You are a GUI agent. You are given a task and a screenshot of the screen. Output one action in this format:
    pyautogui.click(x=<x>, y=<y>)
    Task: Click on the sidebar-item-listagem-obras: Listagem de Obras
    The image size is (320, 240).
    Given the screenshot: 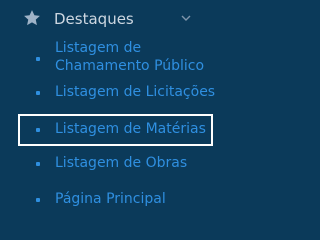 What is the action you would take?
    pyautogui.click(x=108, y=164)
    